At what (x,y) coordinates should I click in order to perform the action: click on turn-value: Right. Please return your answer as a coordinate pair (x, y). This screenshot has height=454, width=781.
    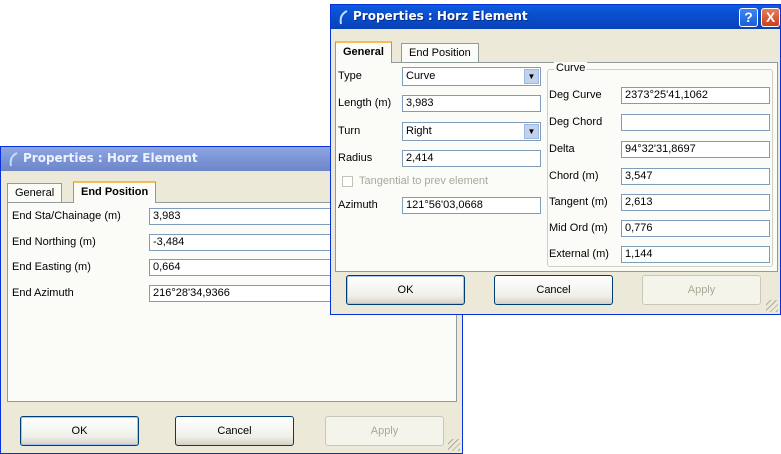
    Looking at the image, I should click on (419, 131).